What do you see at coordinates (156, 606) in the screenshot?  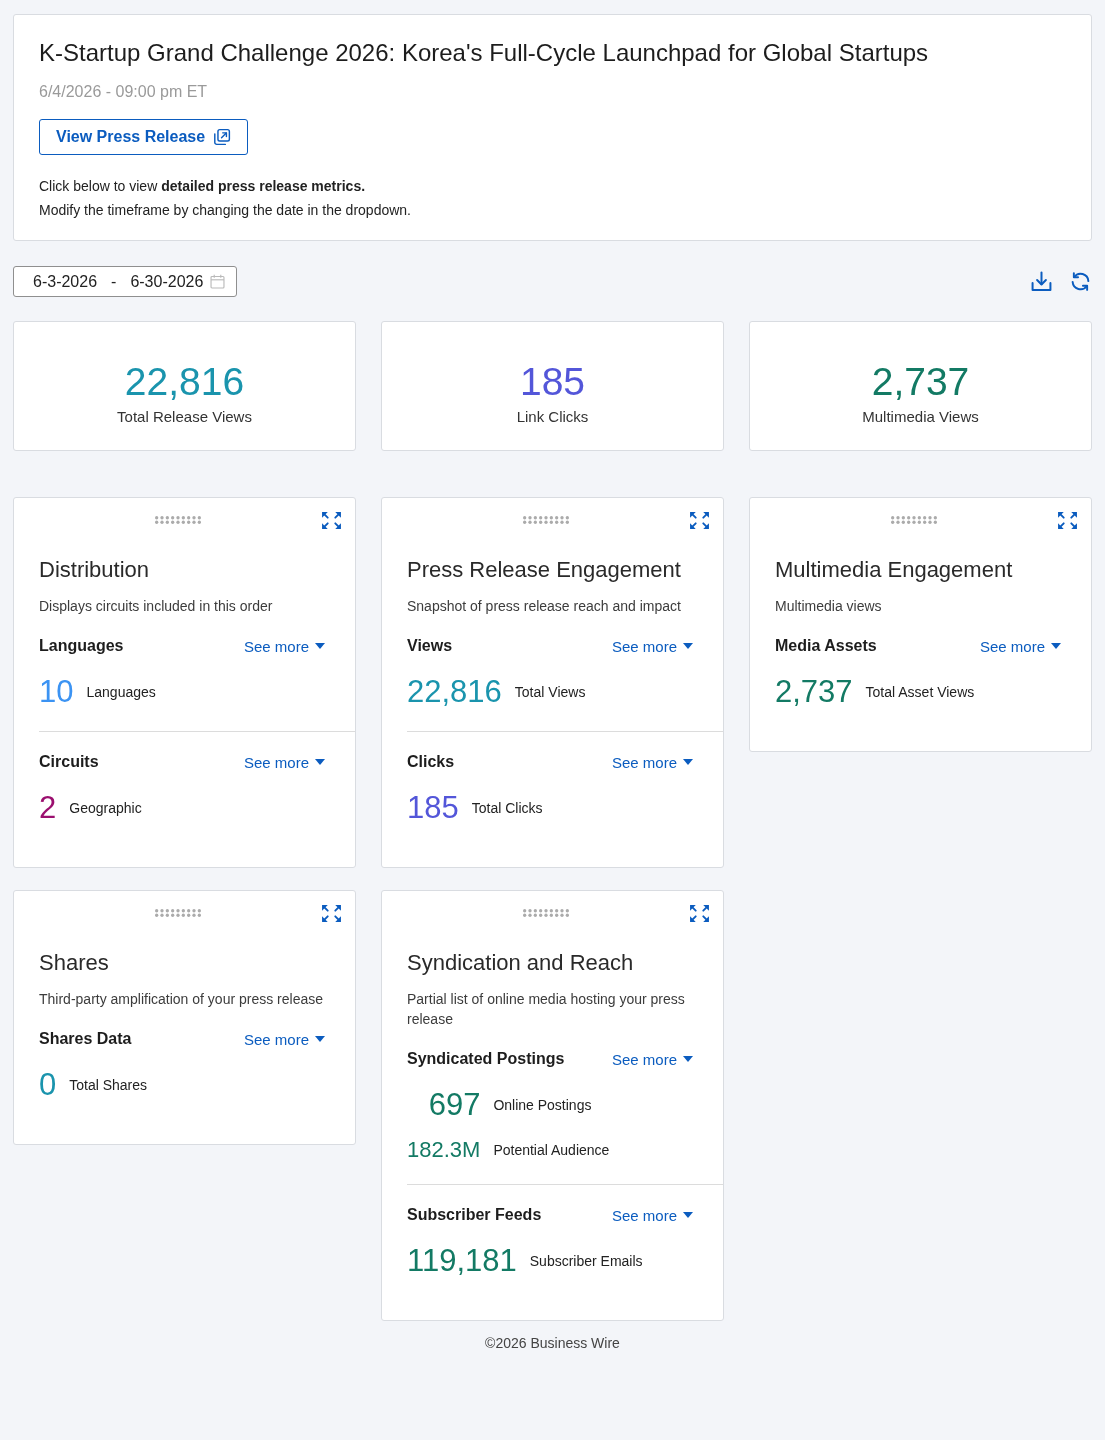 I see `widget-description: Displays circuits included in this order` at bounding box center [156, 606].